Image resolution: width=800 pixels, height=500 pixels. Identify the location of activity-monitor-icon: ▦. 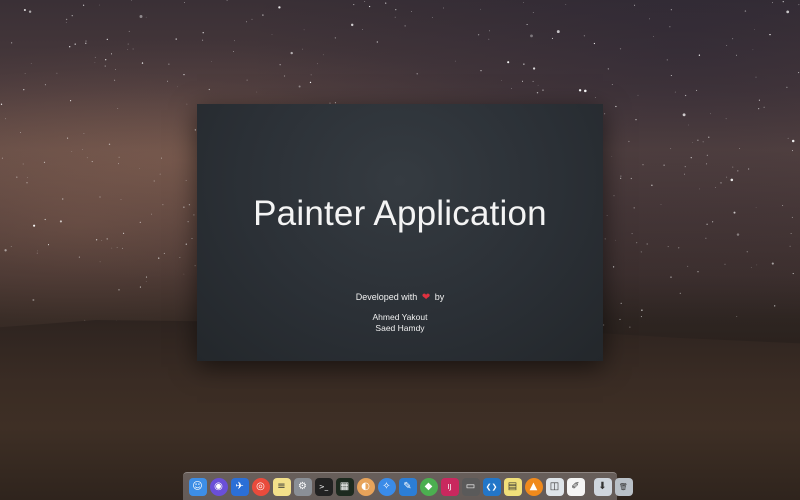
(344, 486).